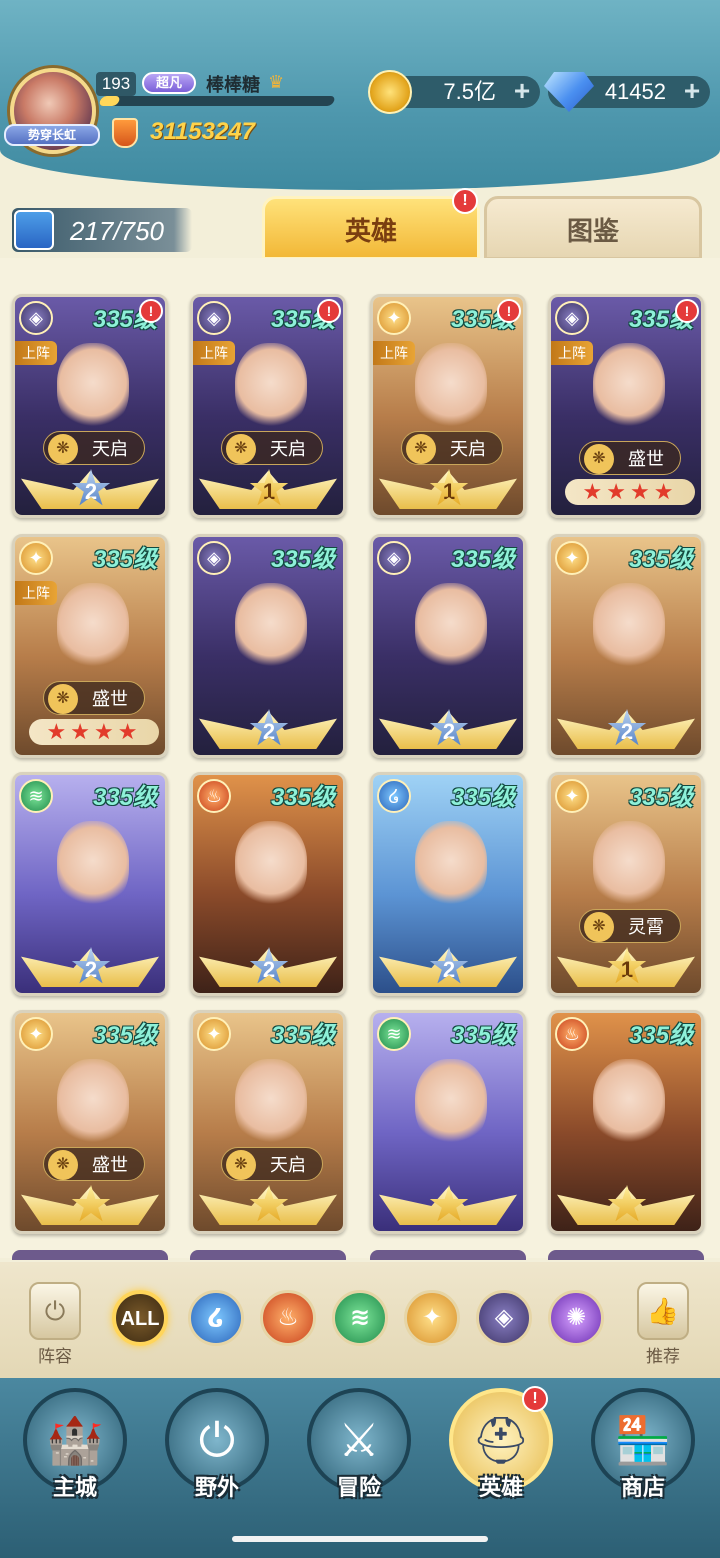 Image resolution: width=720 pixels, height=1558 pixels. What do you see at coordinates (125, 133) in the screenshot?
I see `power-icon` at bounding box center [125, 133].